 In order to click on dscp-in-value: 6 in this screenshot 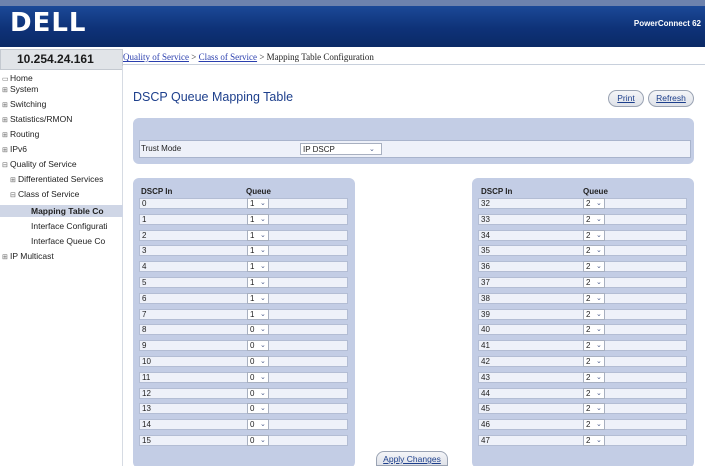, I will do `click(144, 298)`.